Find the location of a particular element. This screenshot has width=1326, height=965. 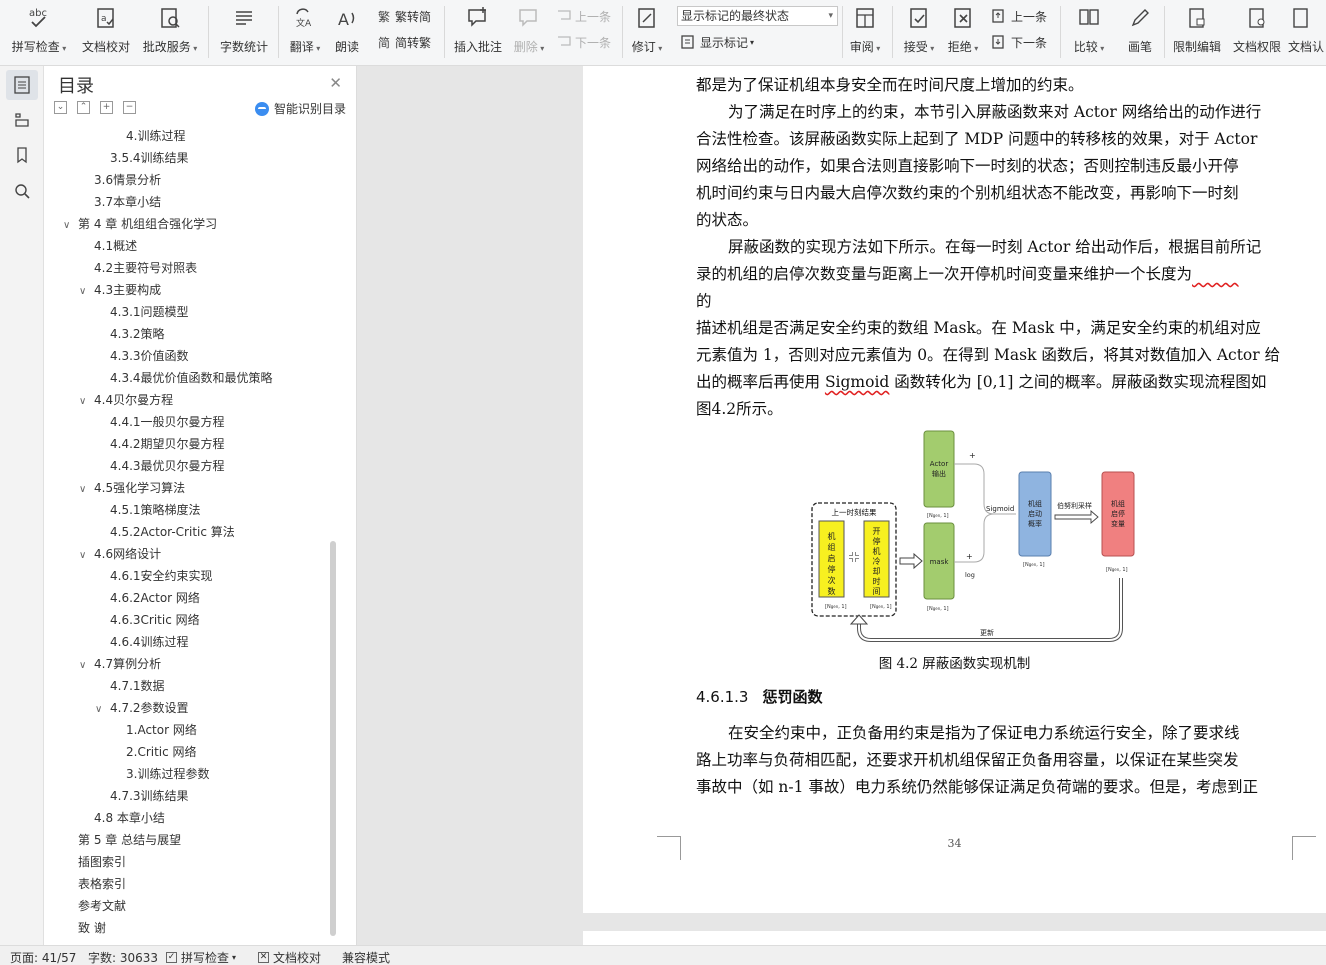

insert-comment-button: 插入批注 is located at coordinates (478, 31).